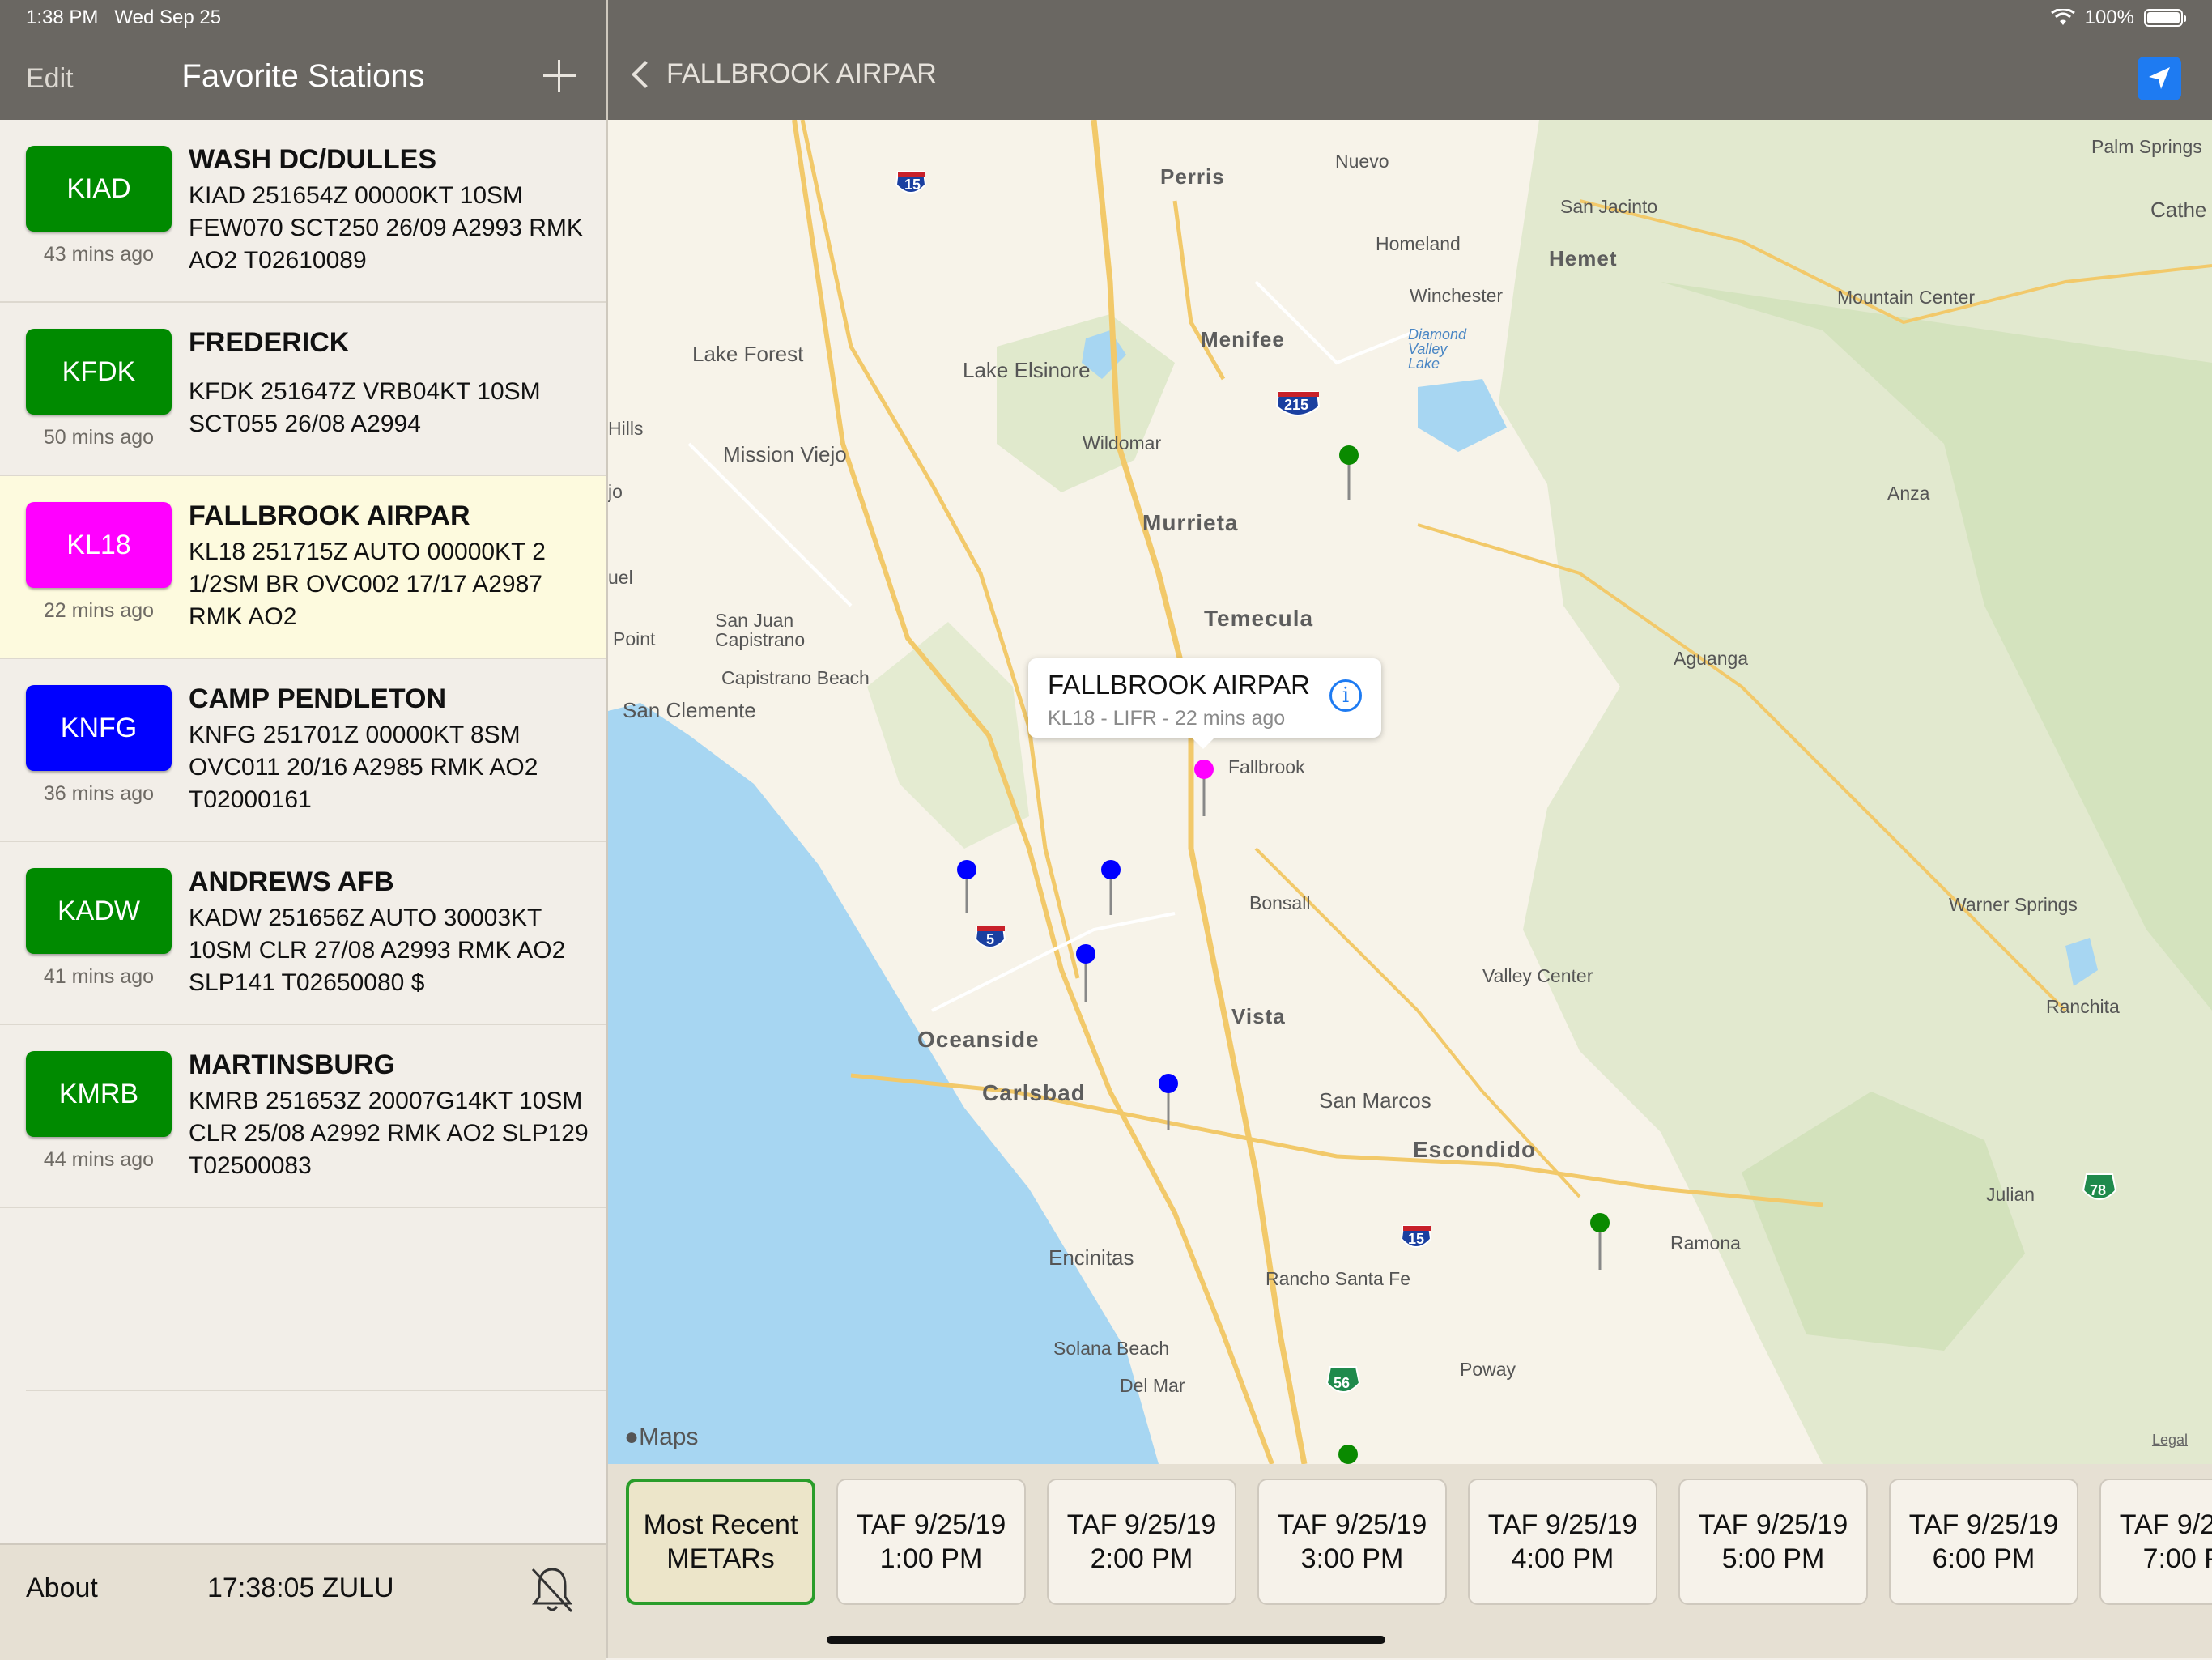 This screenshot has width=2212, height=1660. I want to click on taf-button: TAF 9/25/19 1:00 PM, so click(931, 1542).